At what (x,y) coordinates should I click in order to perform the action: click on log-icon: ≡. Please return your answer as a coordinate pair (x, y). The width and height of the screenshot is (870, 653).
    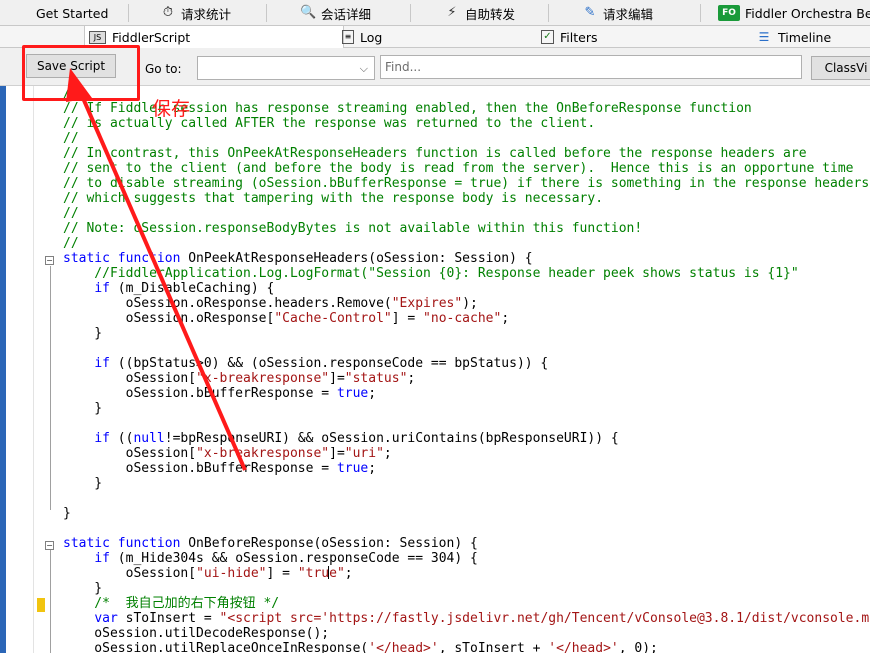
    Looking at the image, I should click on (348, 37).